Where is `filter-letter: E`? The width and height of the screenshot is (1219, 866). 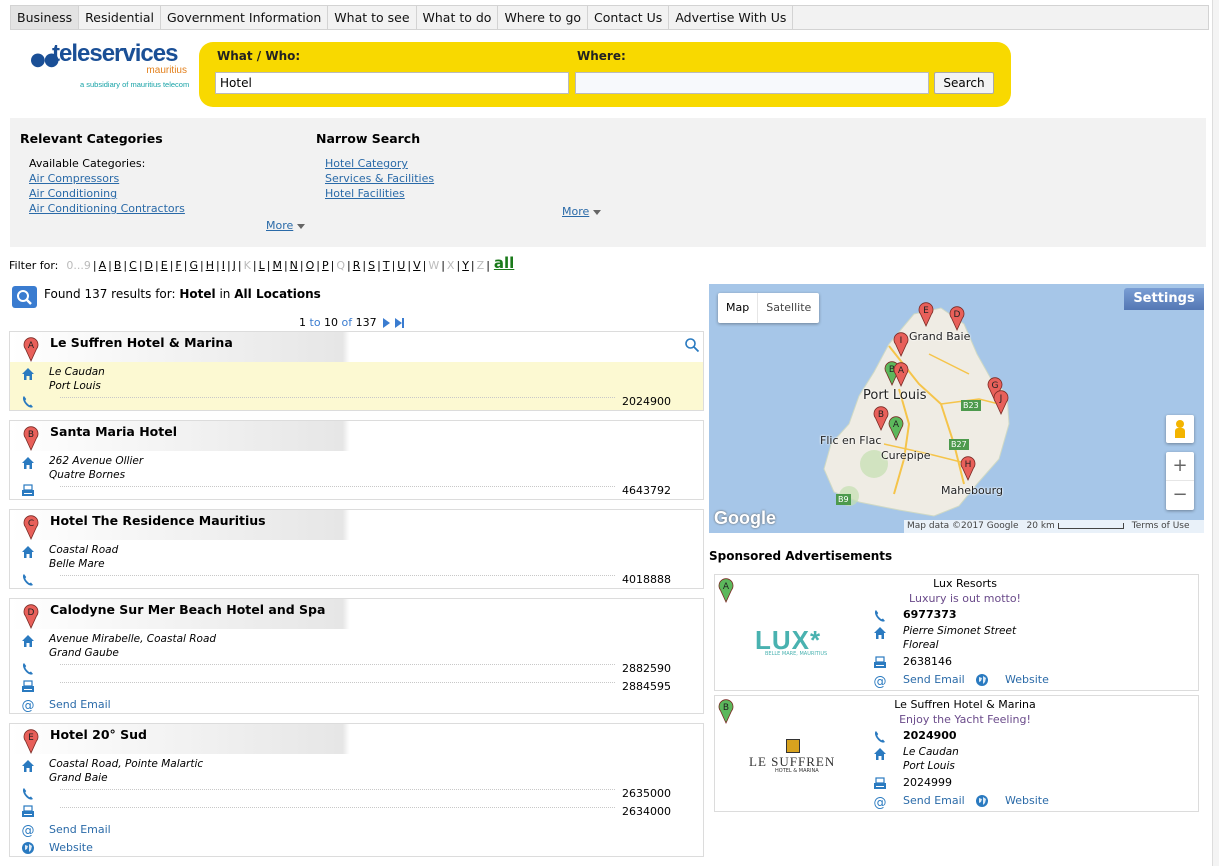 filter-letter: E is located at coordinates (164, 265).